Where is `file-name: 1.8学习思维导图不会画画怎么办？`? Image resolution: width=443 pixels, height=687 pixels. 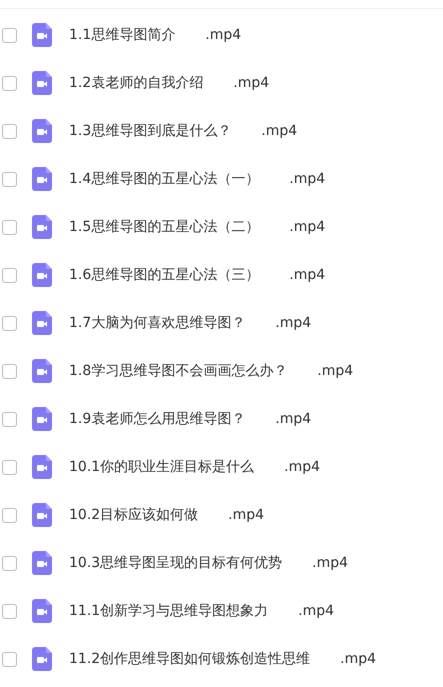
file-name: 1.8学习思维导图不会画画怎么办？ is located at coordinates (178, 371).